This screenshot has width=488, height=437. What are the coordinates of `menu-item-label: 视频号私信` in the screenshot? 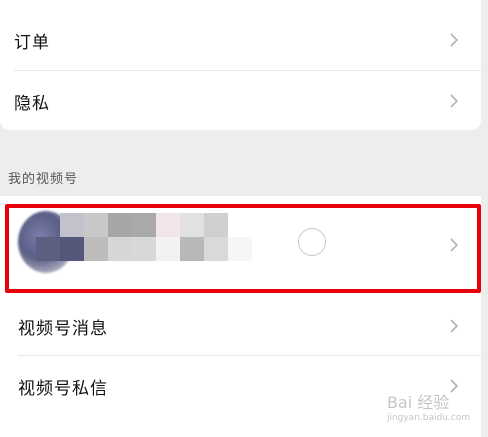 It's located at (63, 388).